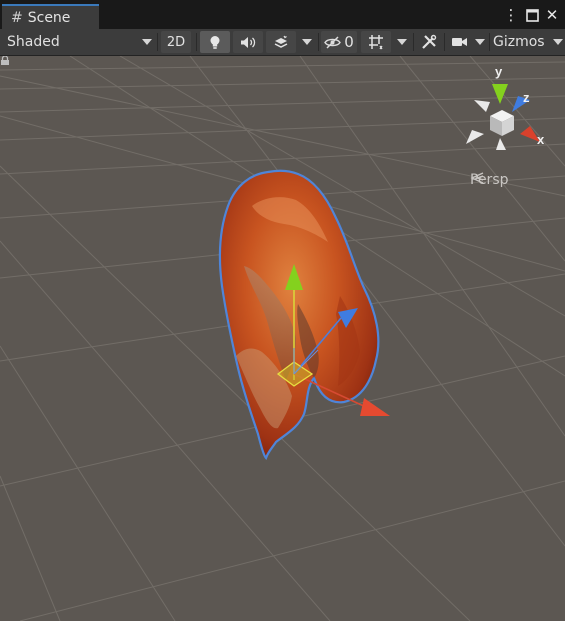  I want to click on tools-icon, so click(429, 41).